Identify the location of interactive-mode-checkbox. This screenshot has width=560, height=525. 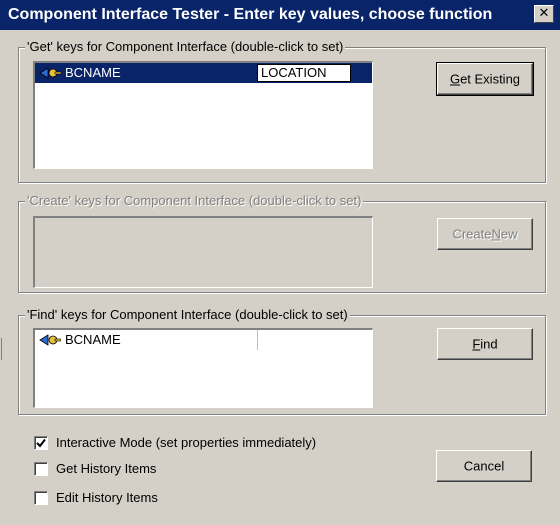
(41, 443).